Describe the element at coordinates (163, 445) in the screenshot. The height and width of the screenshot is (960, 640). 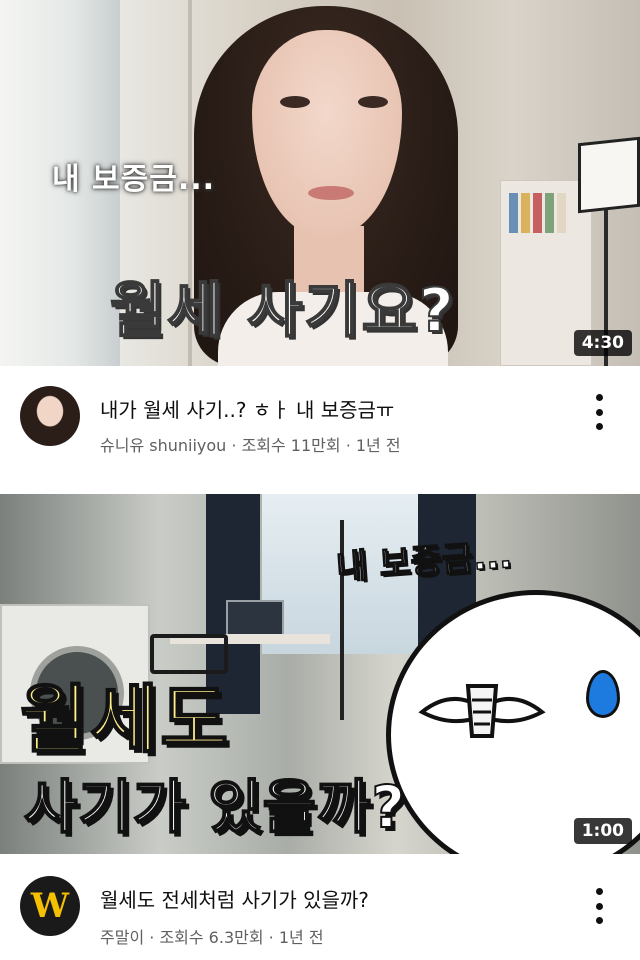
I see `channel-name: 슈니유 shuniiyou` at that location.